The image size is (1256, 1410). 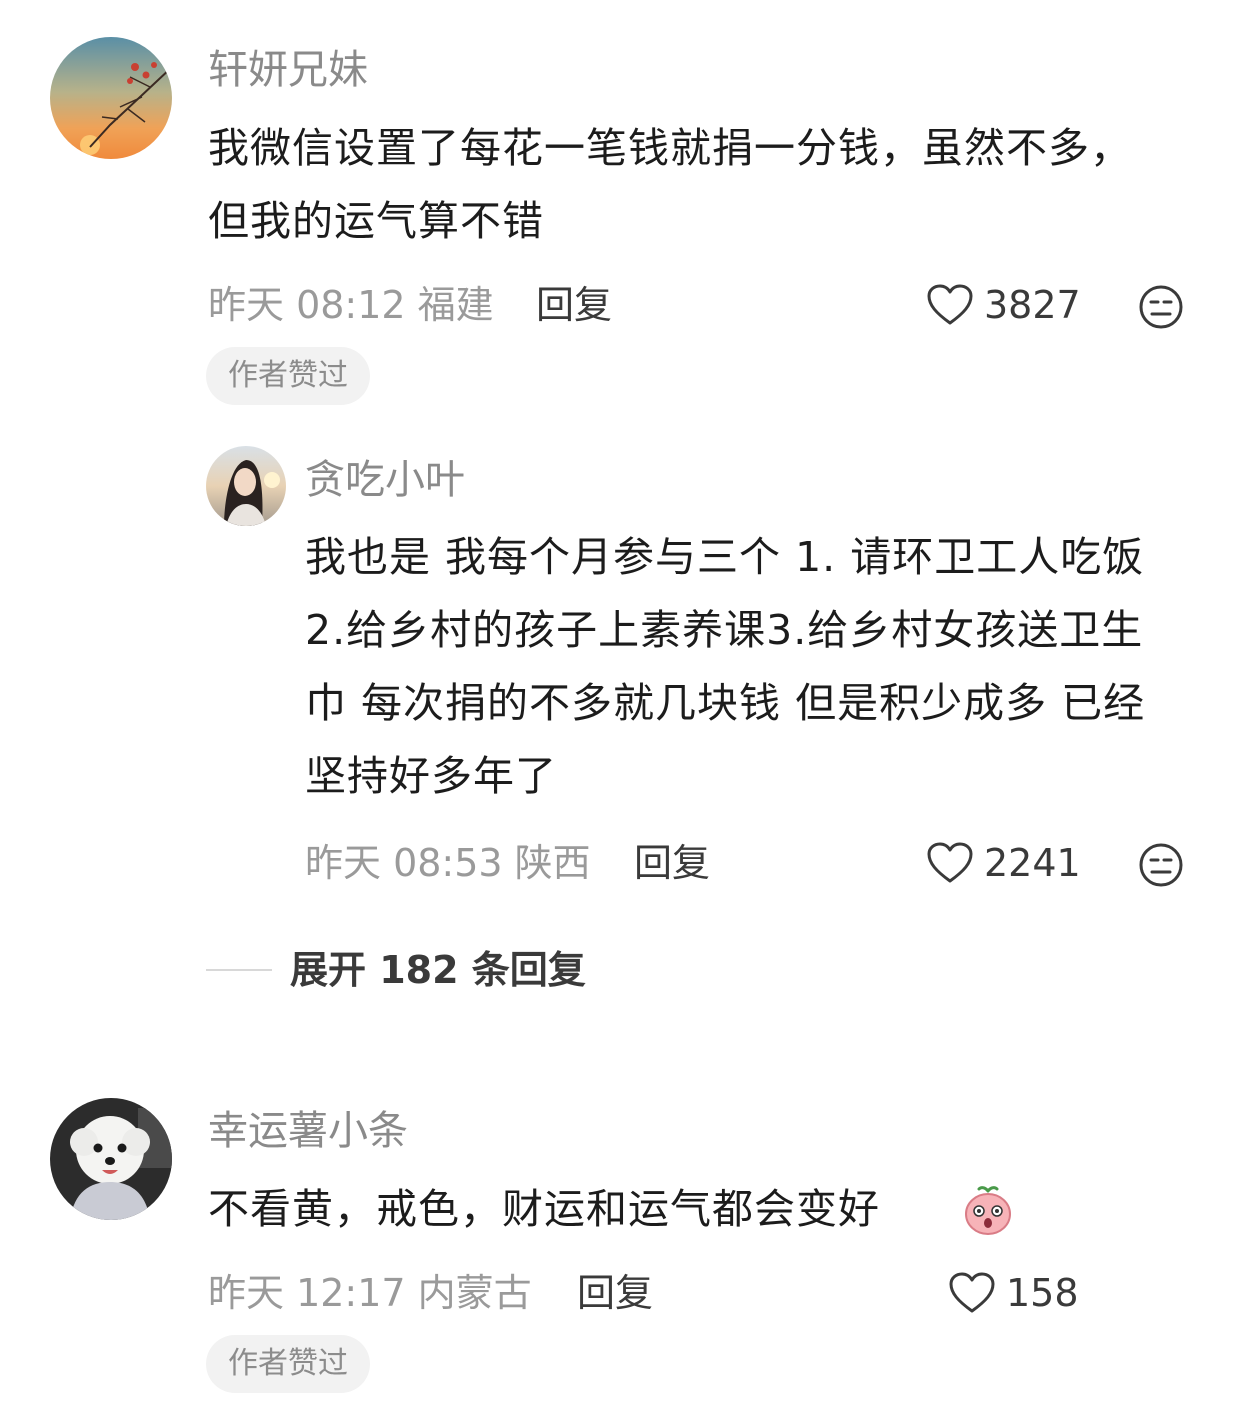 What do you see at coordinates (1032, 863) in the screenshot?
I see `like-count: 2241` at bounding box center [1032, 863].